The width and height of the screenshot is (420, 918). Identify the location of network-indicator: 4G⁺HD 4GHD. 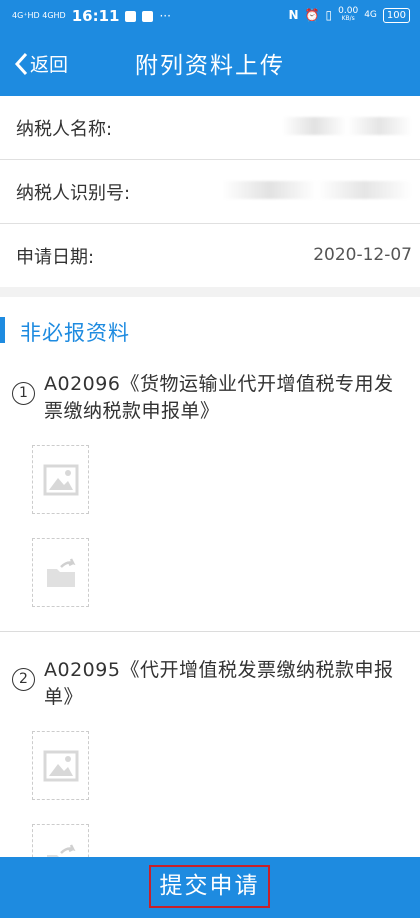
(39, 15).